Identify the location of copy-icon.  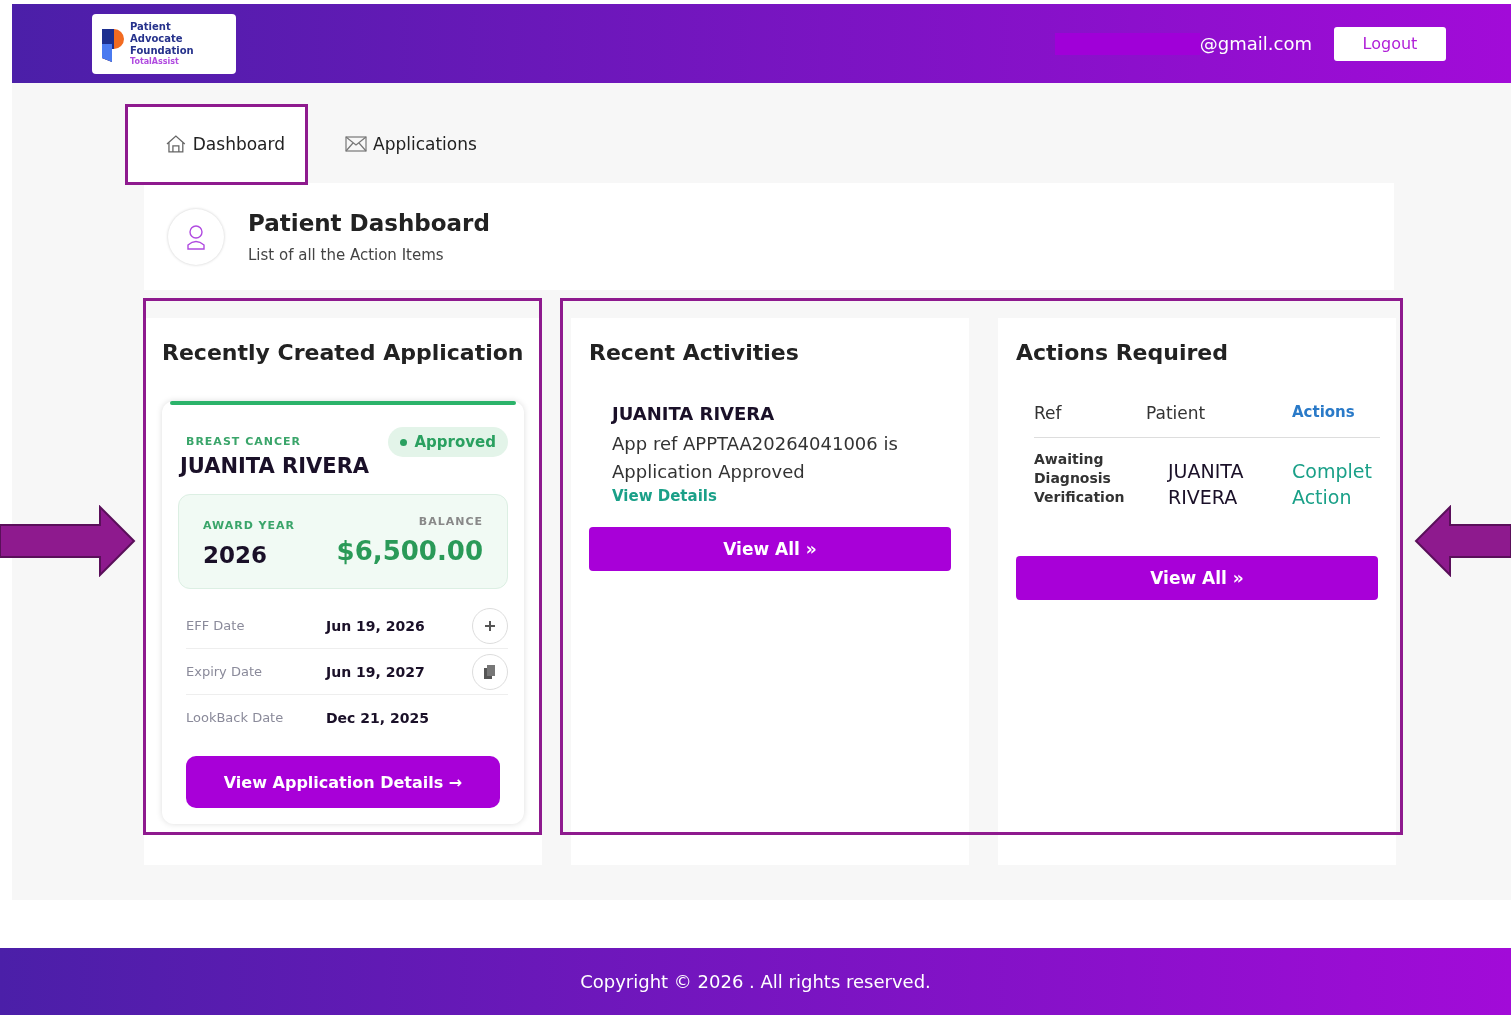
(490, 671).